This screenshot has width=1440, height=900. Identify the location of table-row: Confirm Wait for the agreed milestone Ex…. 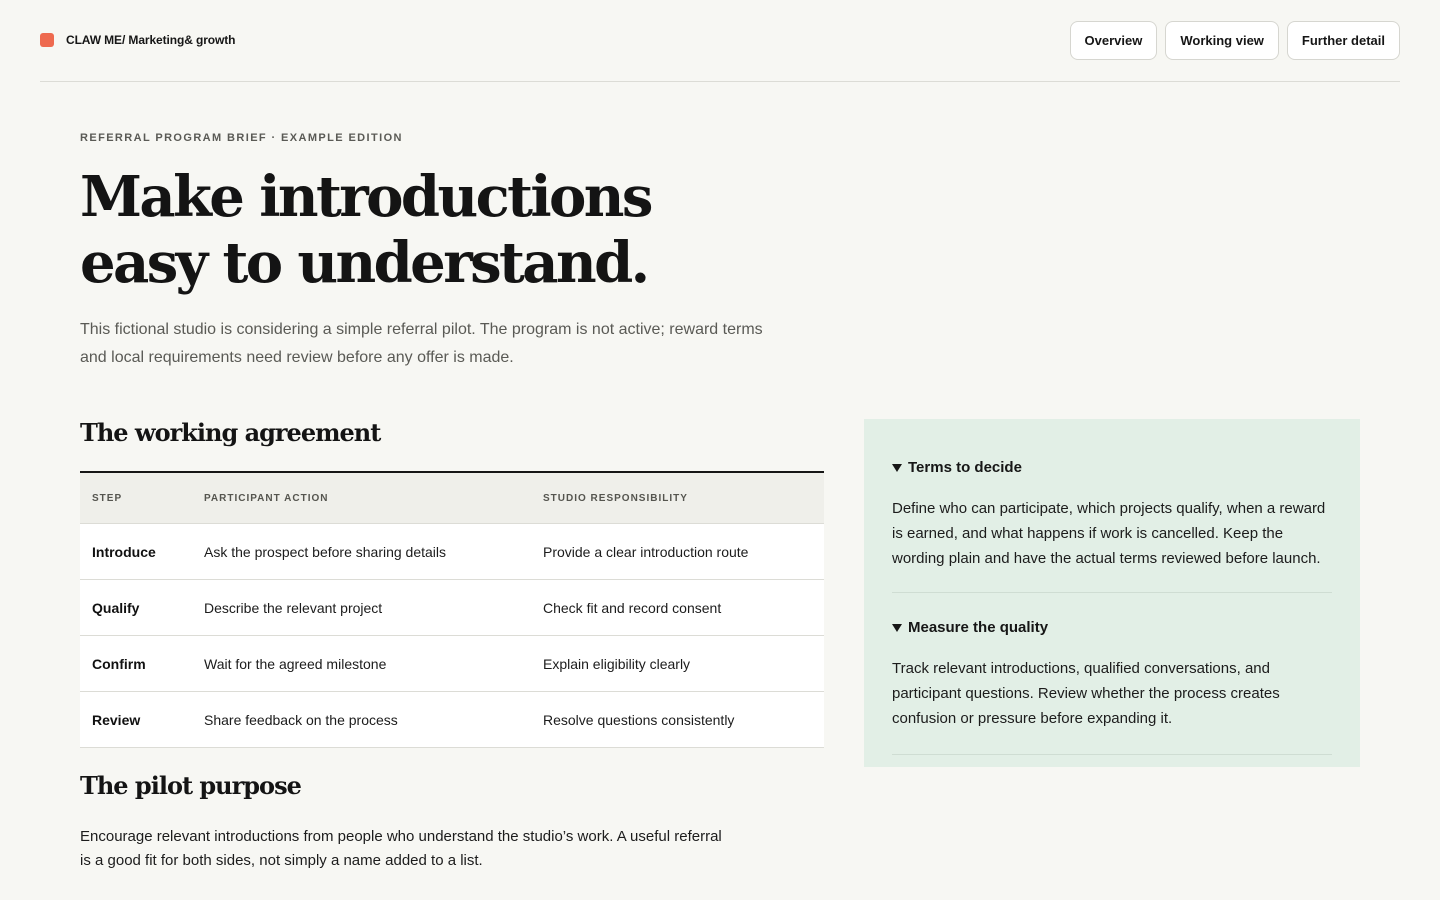
(452, 664).